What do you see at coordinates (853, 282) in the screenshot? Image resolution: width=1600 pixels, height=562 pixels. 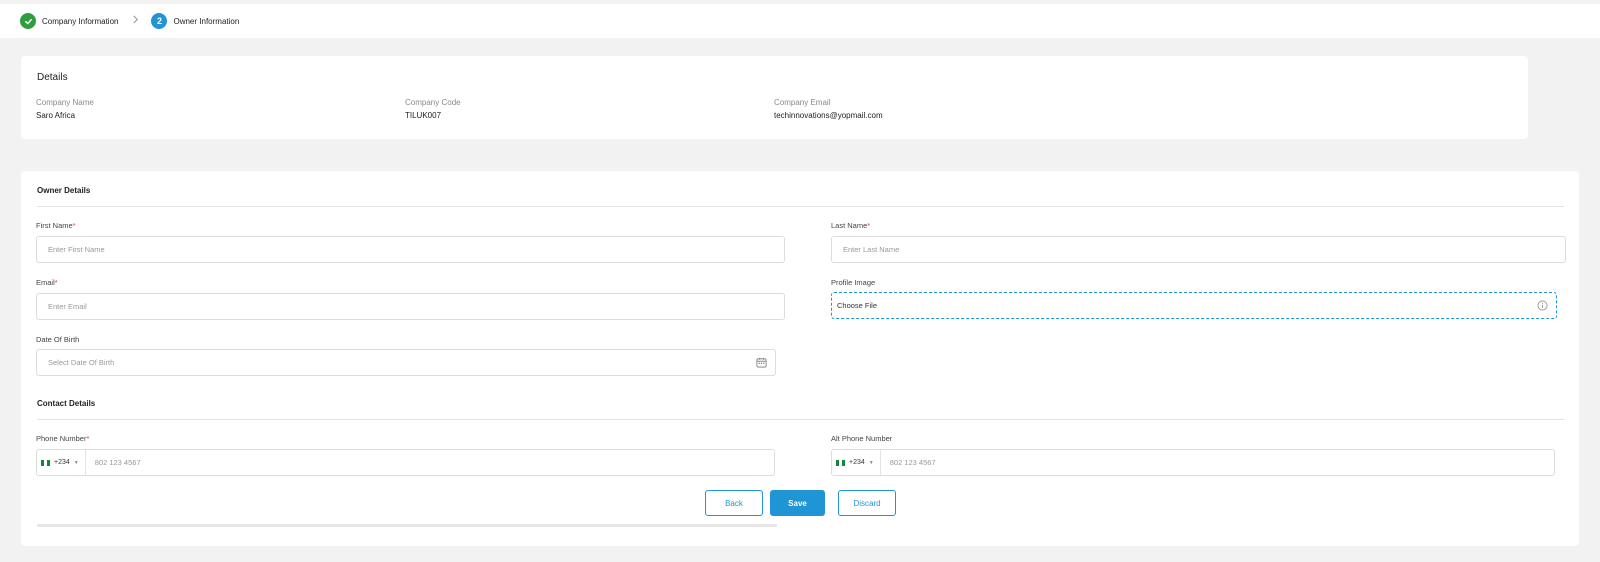 I see `profile-image-label: Profile Image` at bounding box center [853, 282].